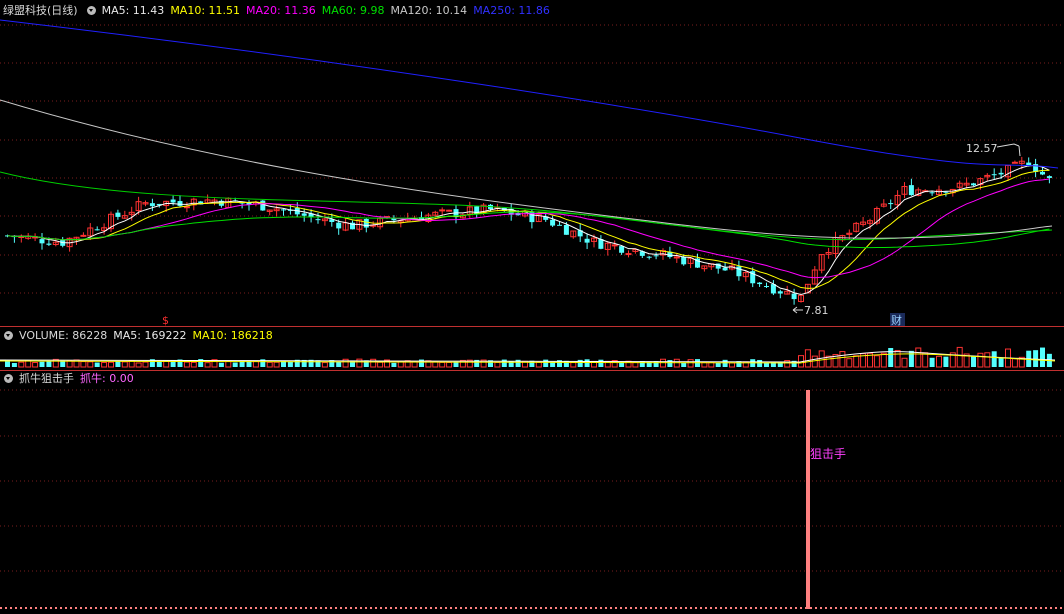 The width and height of the screenshot is (1064, 614). Describe the element at coordinates (528, 357) in the screenshot. I see `volume-bars` at that location.